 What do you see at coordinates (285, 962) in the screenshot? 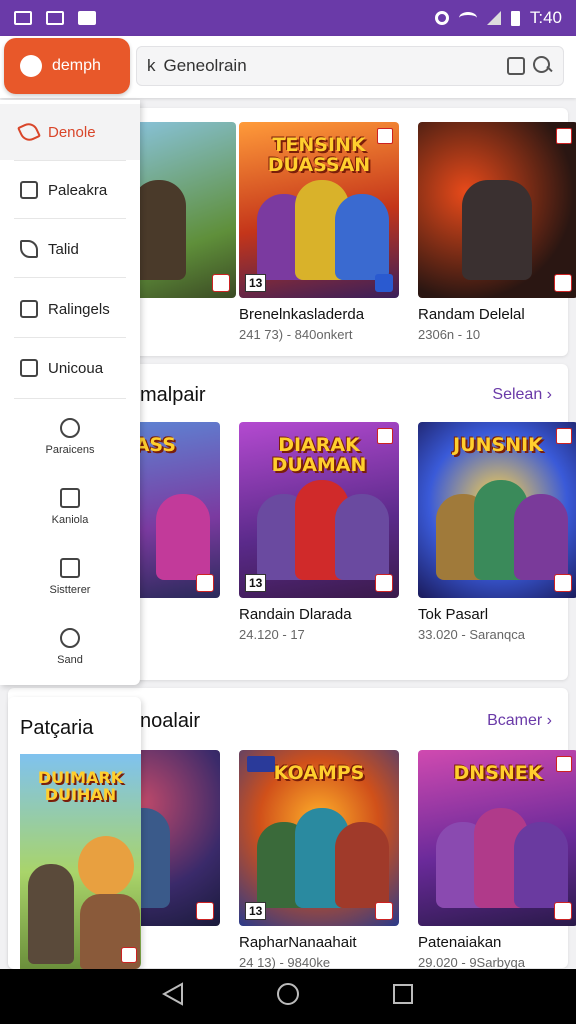
I see `tile-meta: 24 13) - 9840ke` at bounding box center [285, 962].